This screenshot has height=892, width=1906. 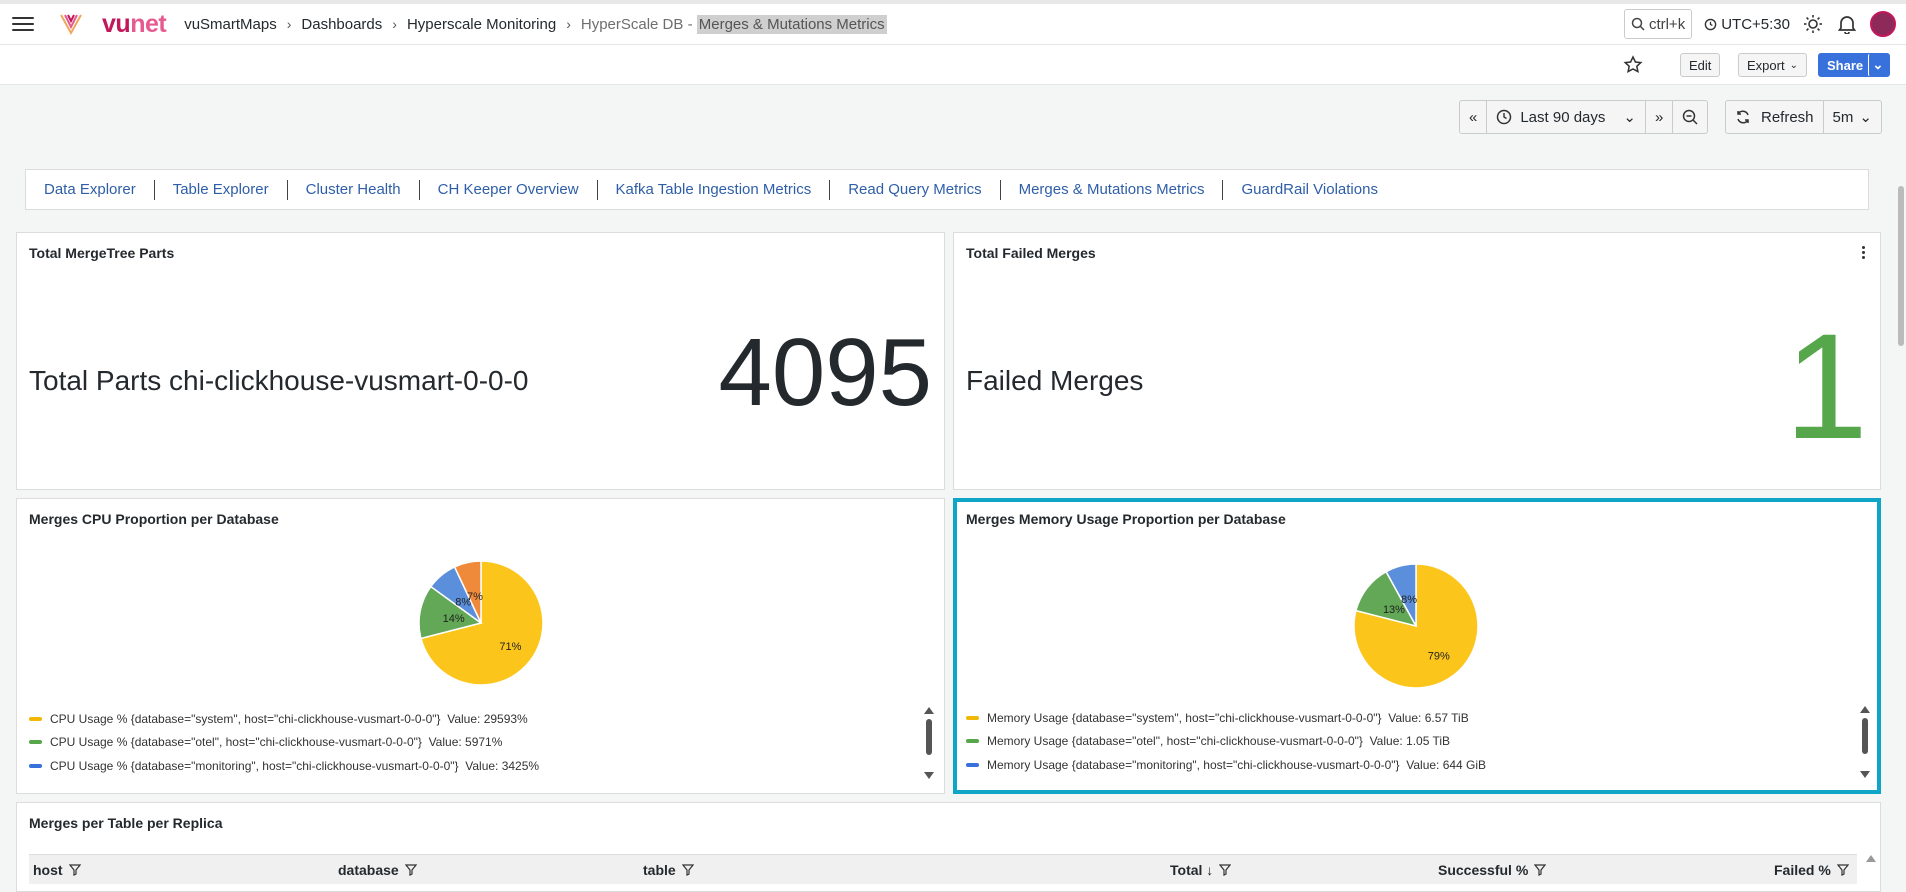 What do you see at coordinates (1766, 65) in the screenshot?
I see `export-button-label: Export` at bounding box center [1766, 65].